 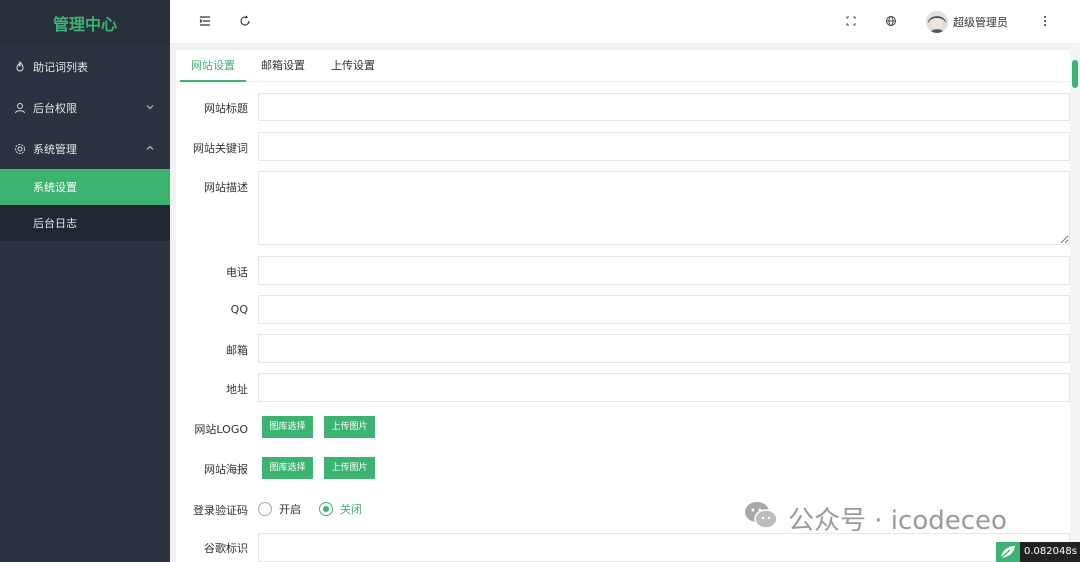 I want to click on phone-input, so click(x=664, y=270).